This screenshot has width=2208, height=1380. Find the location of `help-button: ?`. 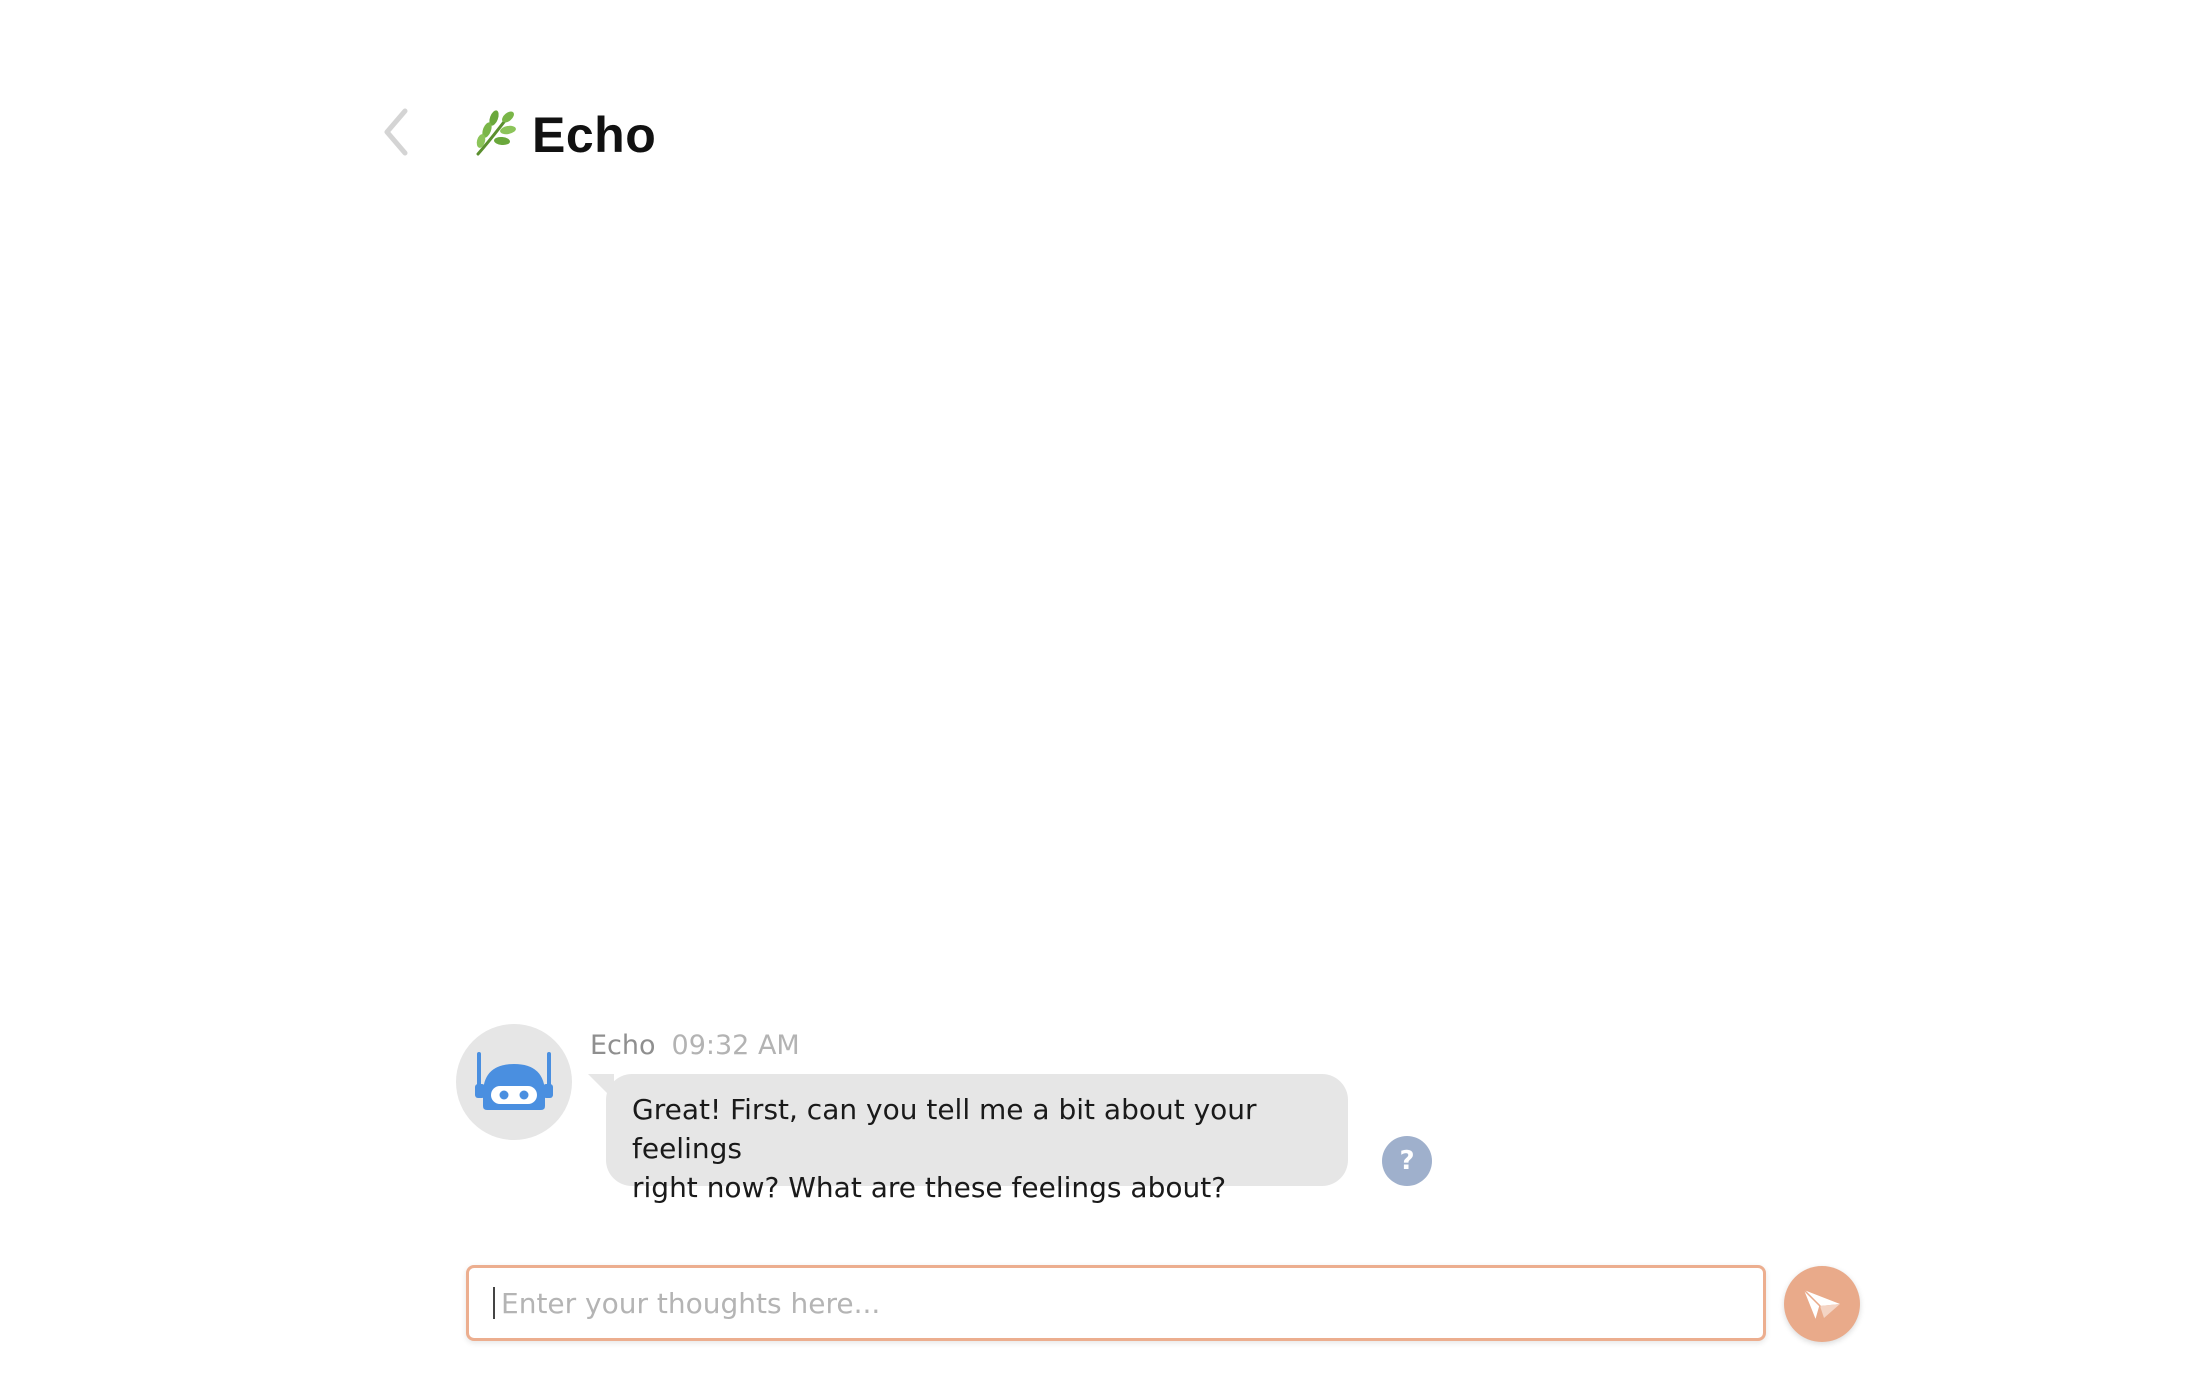

help-button: ? is located at coordinates (1407, 1161).